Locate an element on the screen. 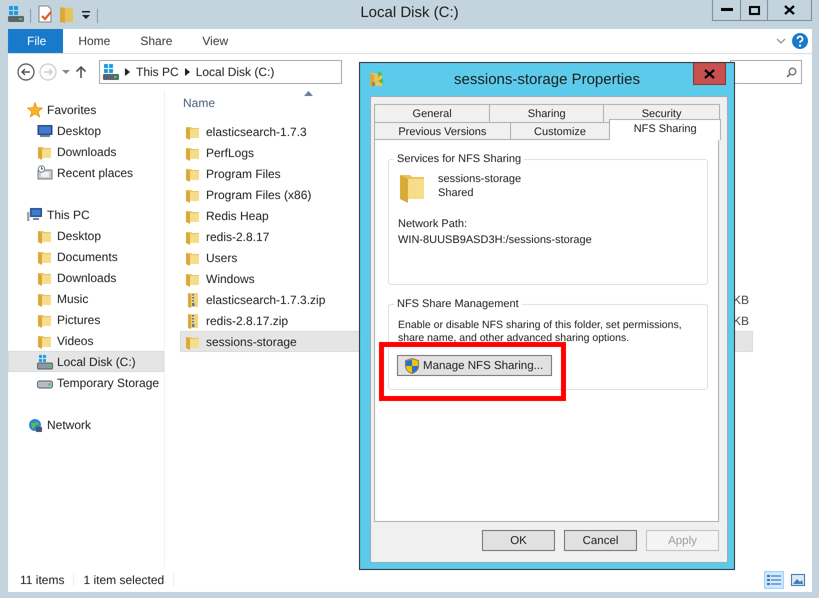  description-text: Enable or disable NFS sharing of this folder, set permissions, share name, and other advanced sharing options. is located at coordinates (540, 332).